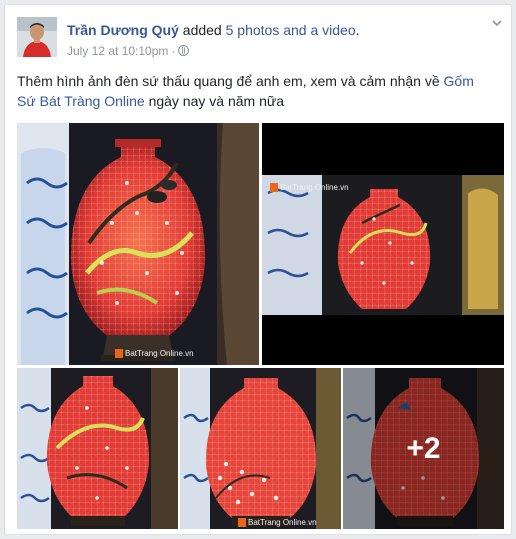 This screenshot has width=516, height=539. I want to click on post-meta: July 12 at 10:10pm ·, so click(128, 51).